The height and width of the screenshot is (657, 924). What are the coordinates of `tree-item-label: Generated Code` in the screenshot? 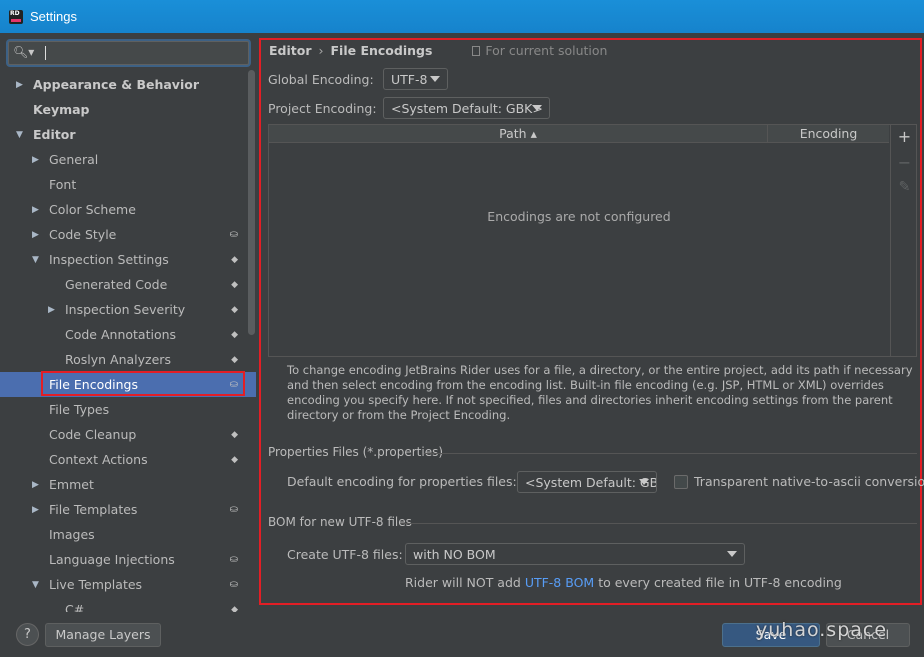 It's located at (116, 284).